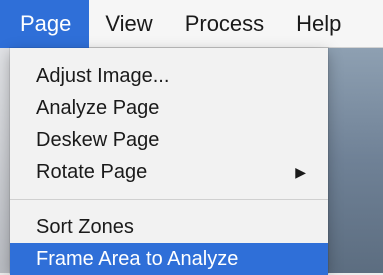 The image size is (383, 275). I want to click on menu-item-frame-area-to-analyze: Frame Area to Analyze, so click(169, 259).